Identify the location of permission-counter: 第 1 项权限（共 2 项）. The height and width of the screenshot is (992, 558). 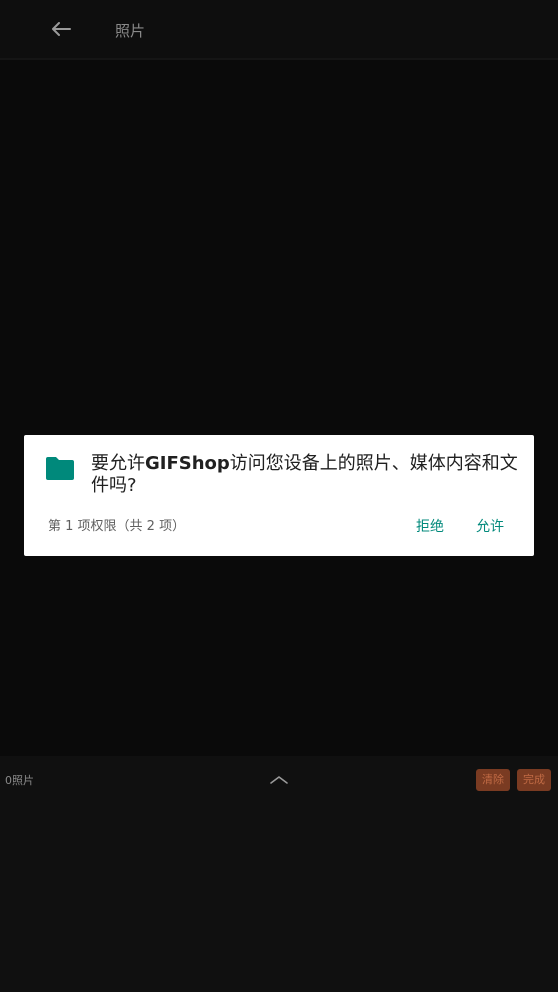
(117, 526).